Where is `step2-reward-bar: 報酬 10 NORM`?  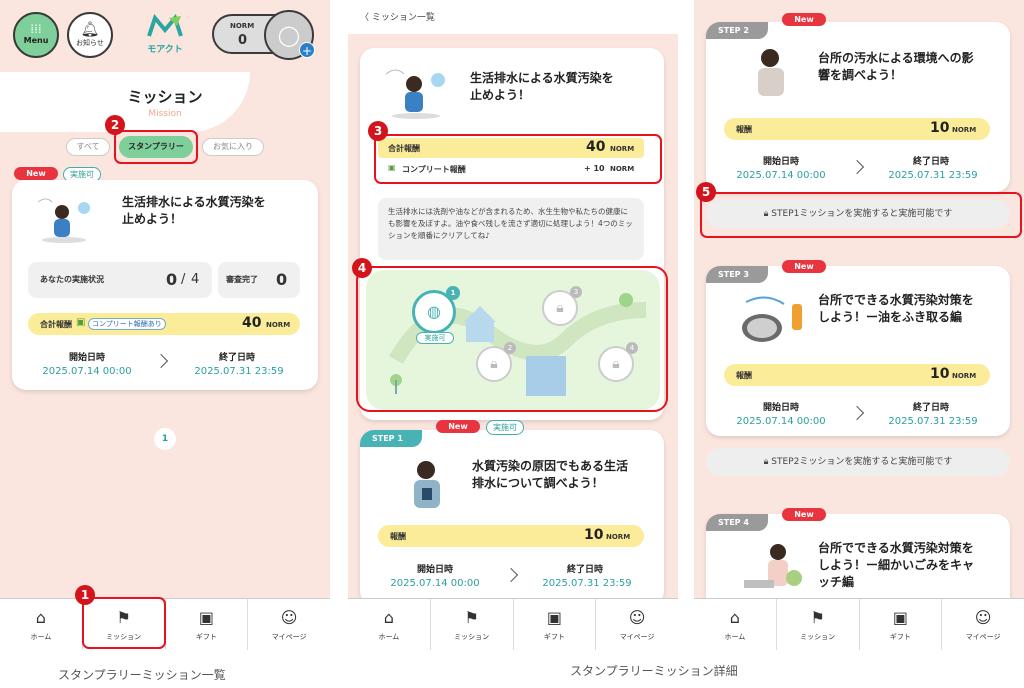 step2-reward-bar: 報酬 10 NORM is located at coordinates (857, 129).